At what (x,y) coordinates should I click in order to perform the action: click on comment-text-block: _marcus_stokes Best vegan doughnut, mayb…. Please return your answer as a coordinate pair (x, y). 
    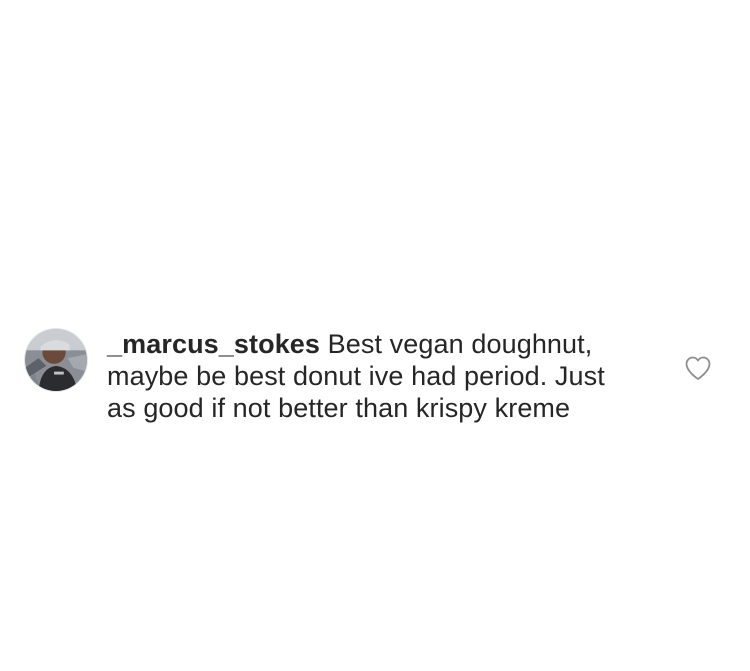
    Looking at the image, I should click on (367, 376).